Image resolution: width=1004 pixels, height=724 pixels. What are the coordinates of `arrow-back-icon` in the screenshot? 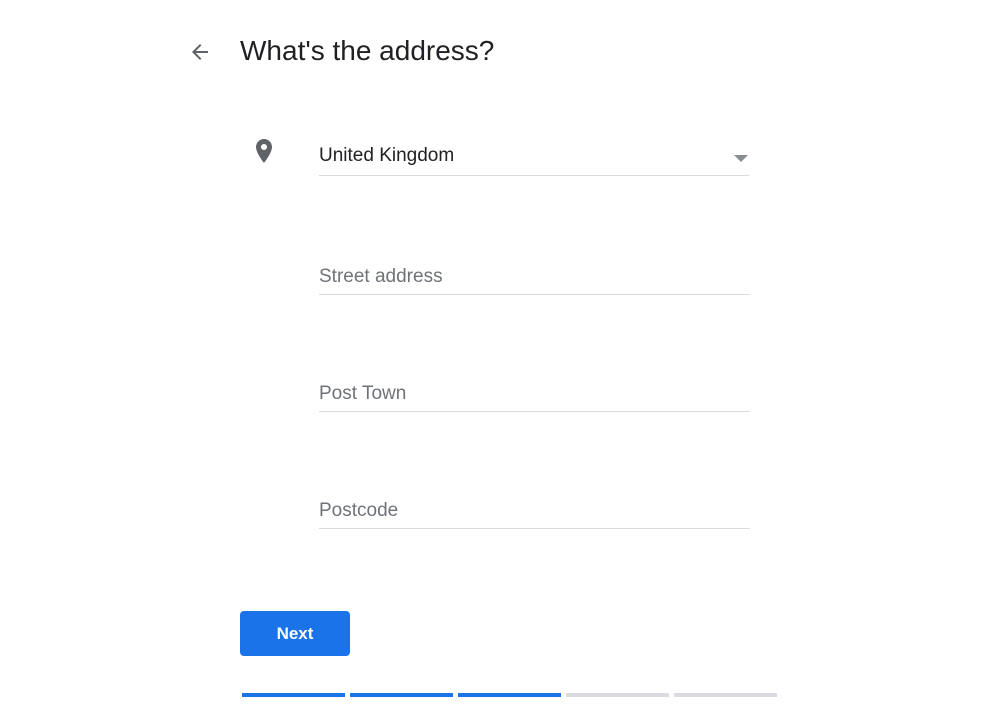 It's located at (200, 52).